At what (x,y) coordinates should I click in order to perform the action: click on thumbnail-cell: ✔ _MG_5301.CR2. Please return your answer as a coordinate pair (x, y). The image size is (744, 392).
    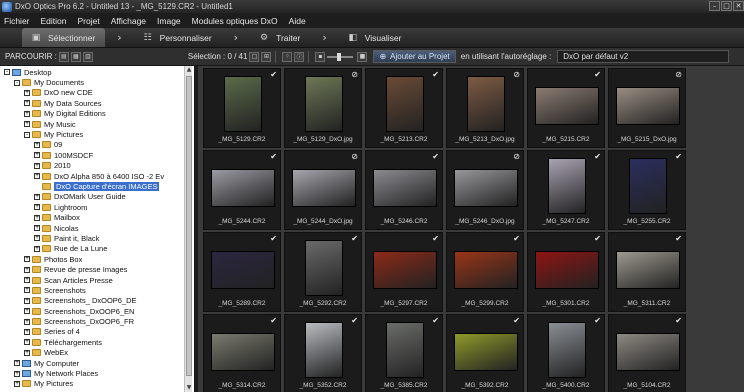
    Looking at the image, I should click on (566, 272).